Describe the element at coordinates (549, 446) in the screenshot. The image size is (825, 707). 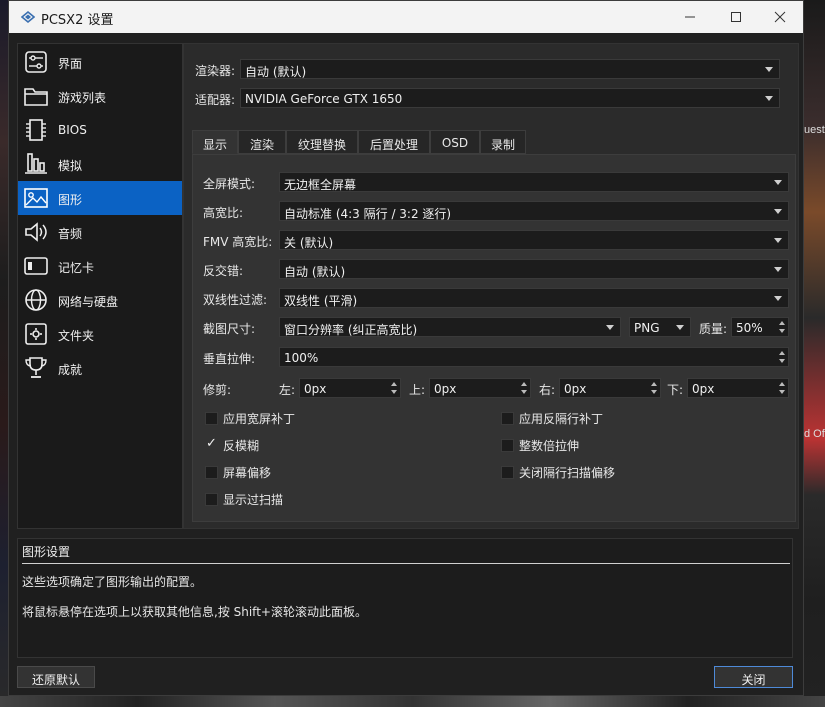
I see `integer-scaling-label: 整数倍拉伸` at that location.